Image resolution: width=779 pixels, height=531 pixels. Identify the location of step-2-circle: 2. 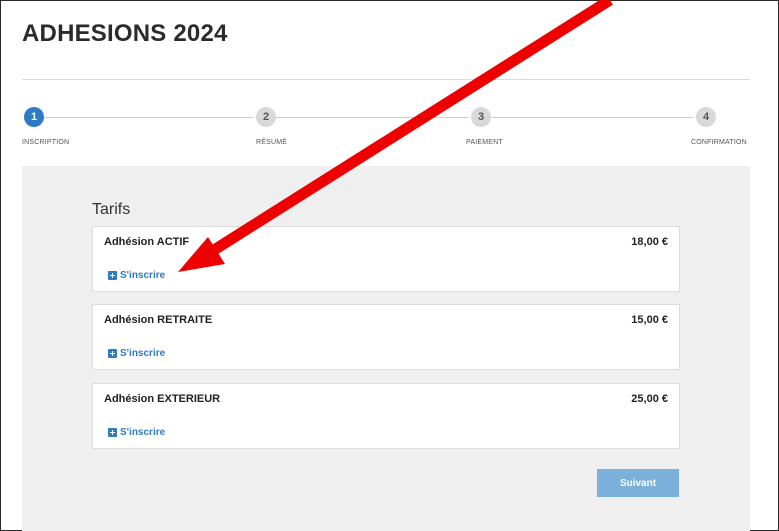
(266, 117).